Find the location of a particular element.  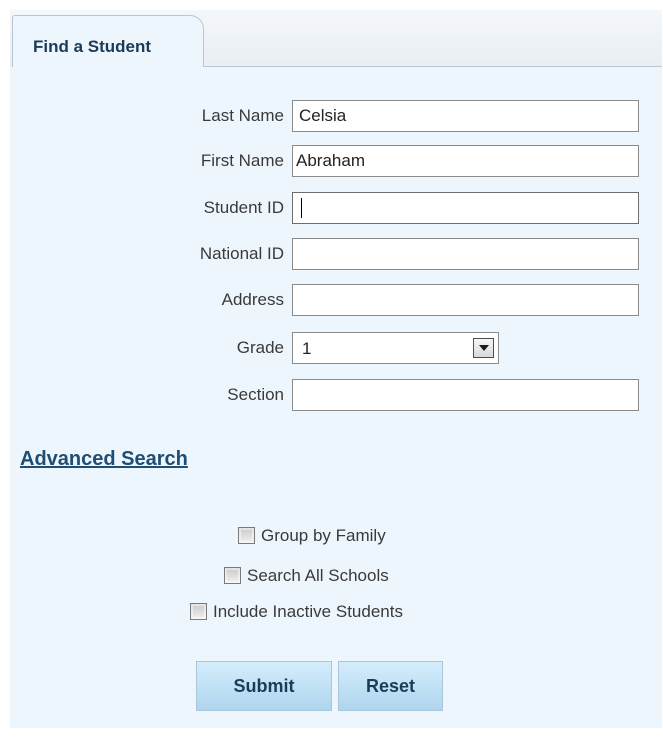

row-last-name: Last Name is located at coordinates (336, 116).